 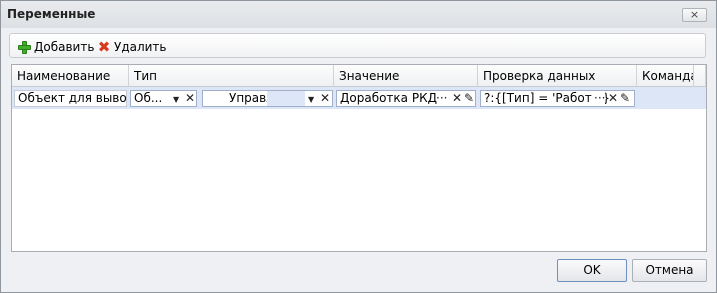 I want to click on value-field: Доработка РКД ··· ✕ ✎, so click(x=406, y=98).